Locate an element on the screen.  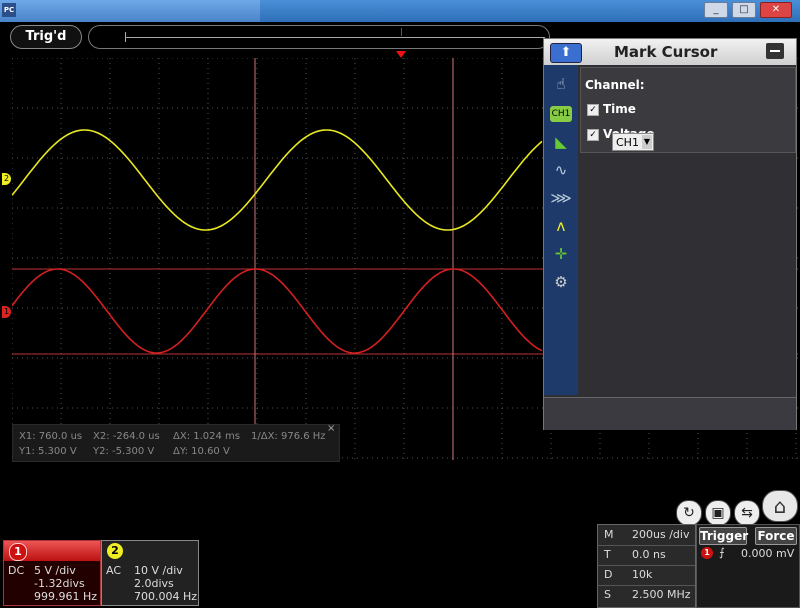
ch2-frequency: 700.004 Hz is located at coordinates (166, 596).